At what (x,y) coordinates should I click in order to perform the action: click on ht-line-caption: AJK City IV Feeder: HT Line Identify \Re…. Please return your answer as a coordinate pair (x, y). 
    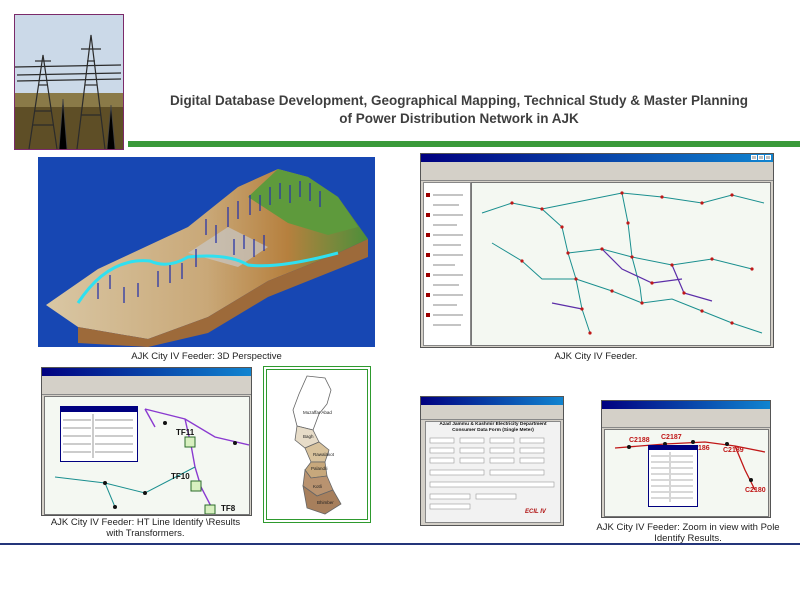
    Looking at the image, I should click on (145, 528).